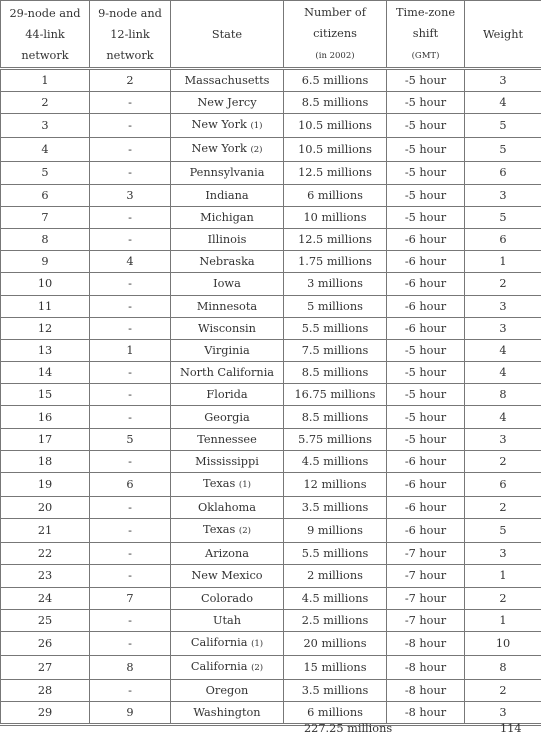 The image size is (541, 735). Describe the element at coordinates (130, 485) in the screenshot. I see `cell-9-node: 6` at that location.